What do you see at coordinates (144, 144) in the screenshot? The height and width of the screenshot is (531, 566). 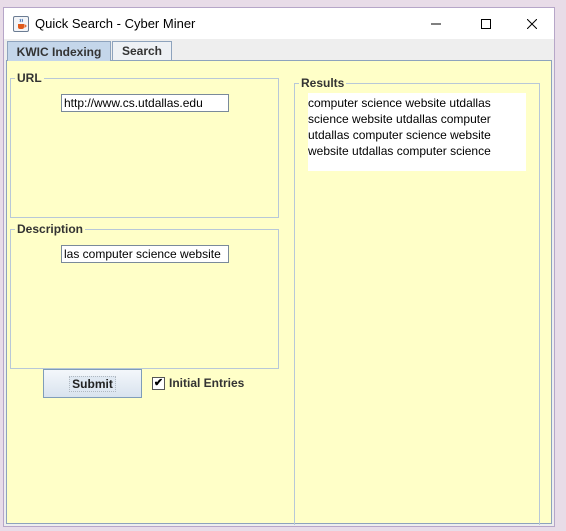 I see `url-group: URL http://www.cs.utdallas.edu` at bounding box center [144, 144].